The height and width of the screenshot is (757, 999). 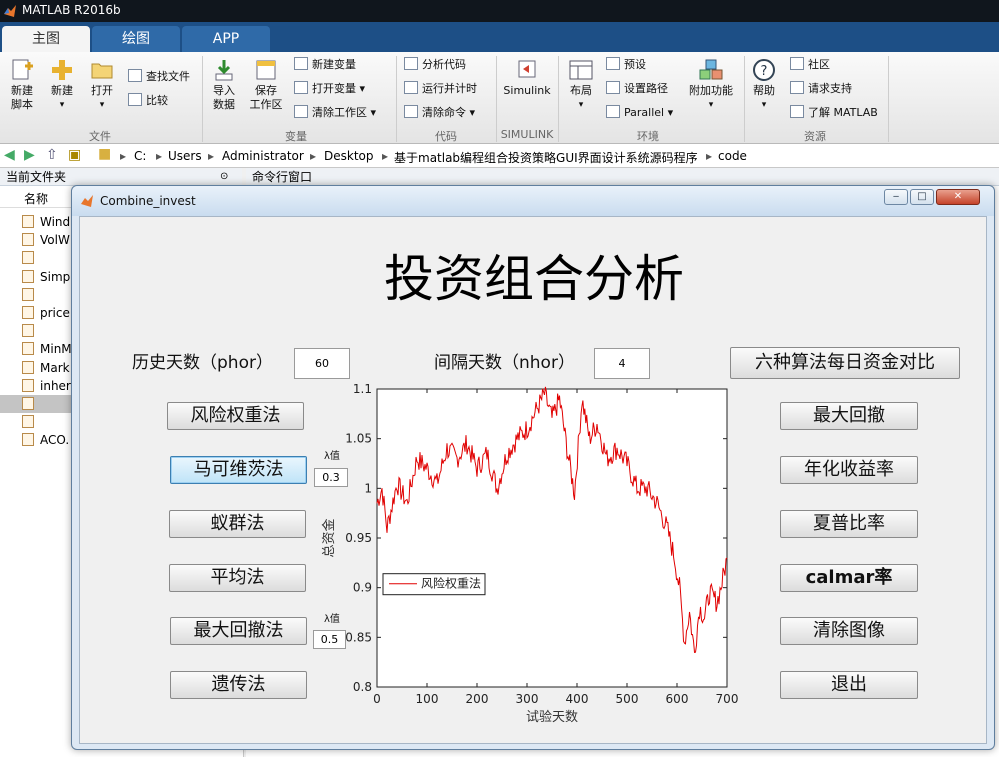 I want to click on x-tick-label: 700, so click(x=727, y=699).